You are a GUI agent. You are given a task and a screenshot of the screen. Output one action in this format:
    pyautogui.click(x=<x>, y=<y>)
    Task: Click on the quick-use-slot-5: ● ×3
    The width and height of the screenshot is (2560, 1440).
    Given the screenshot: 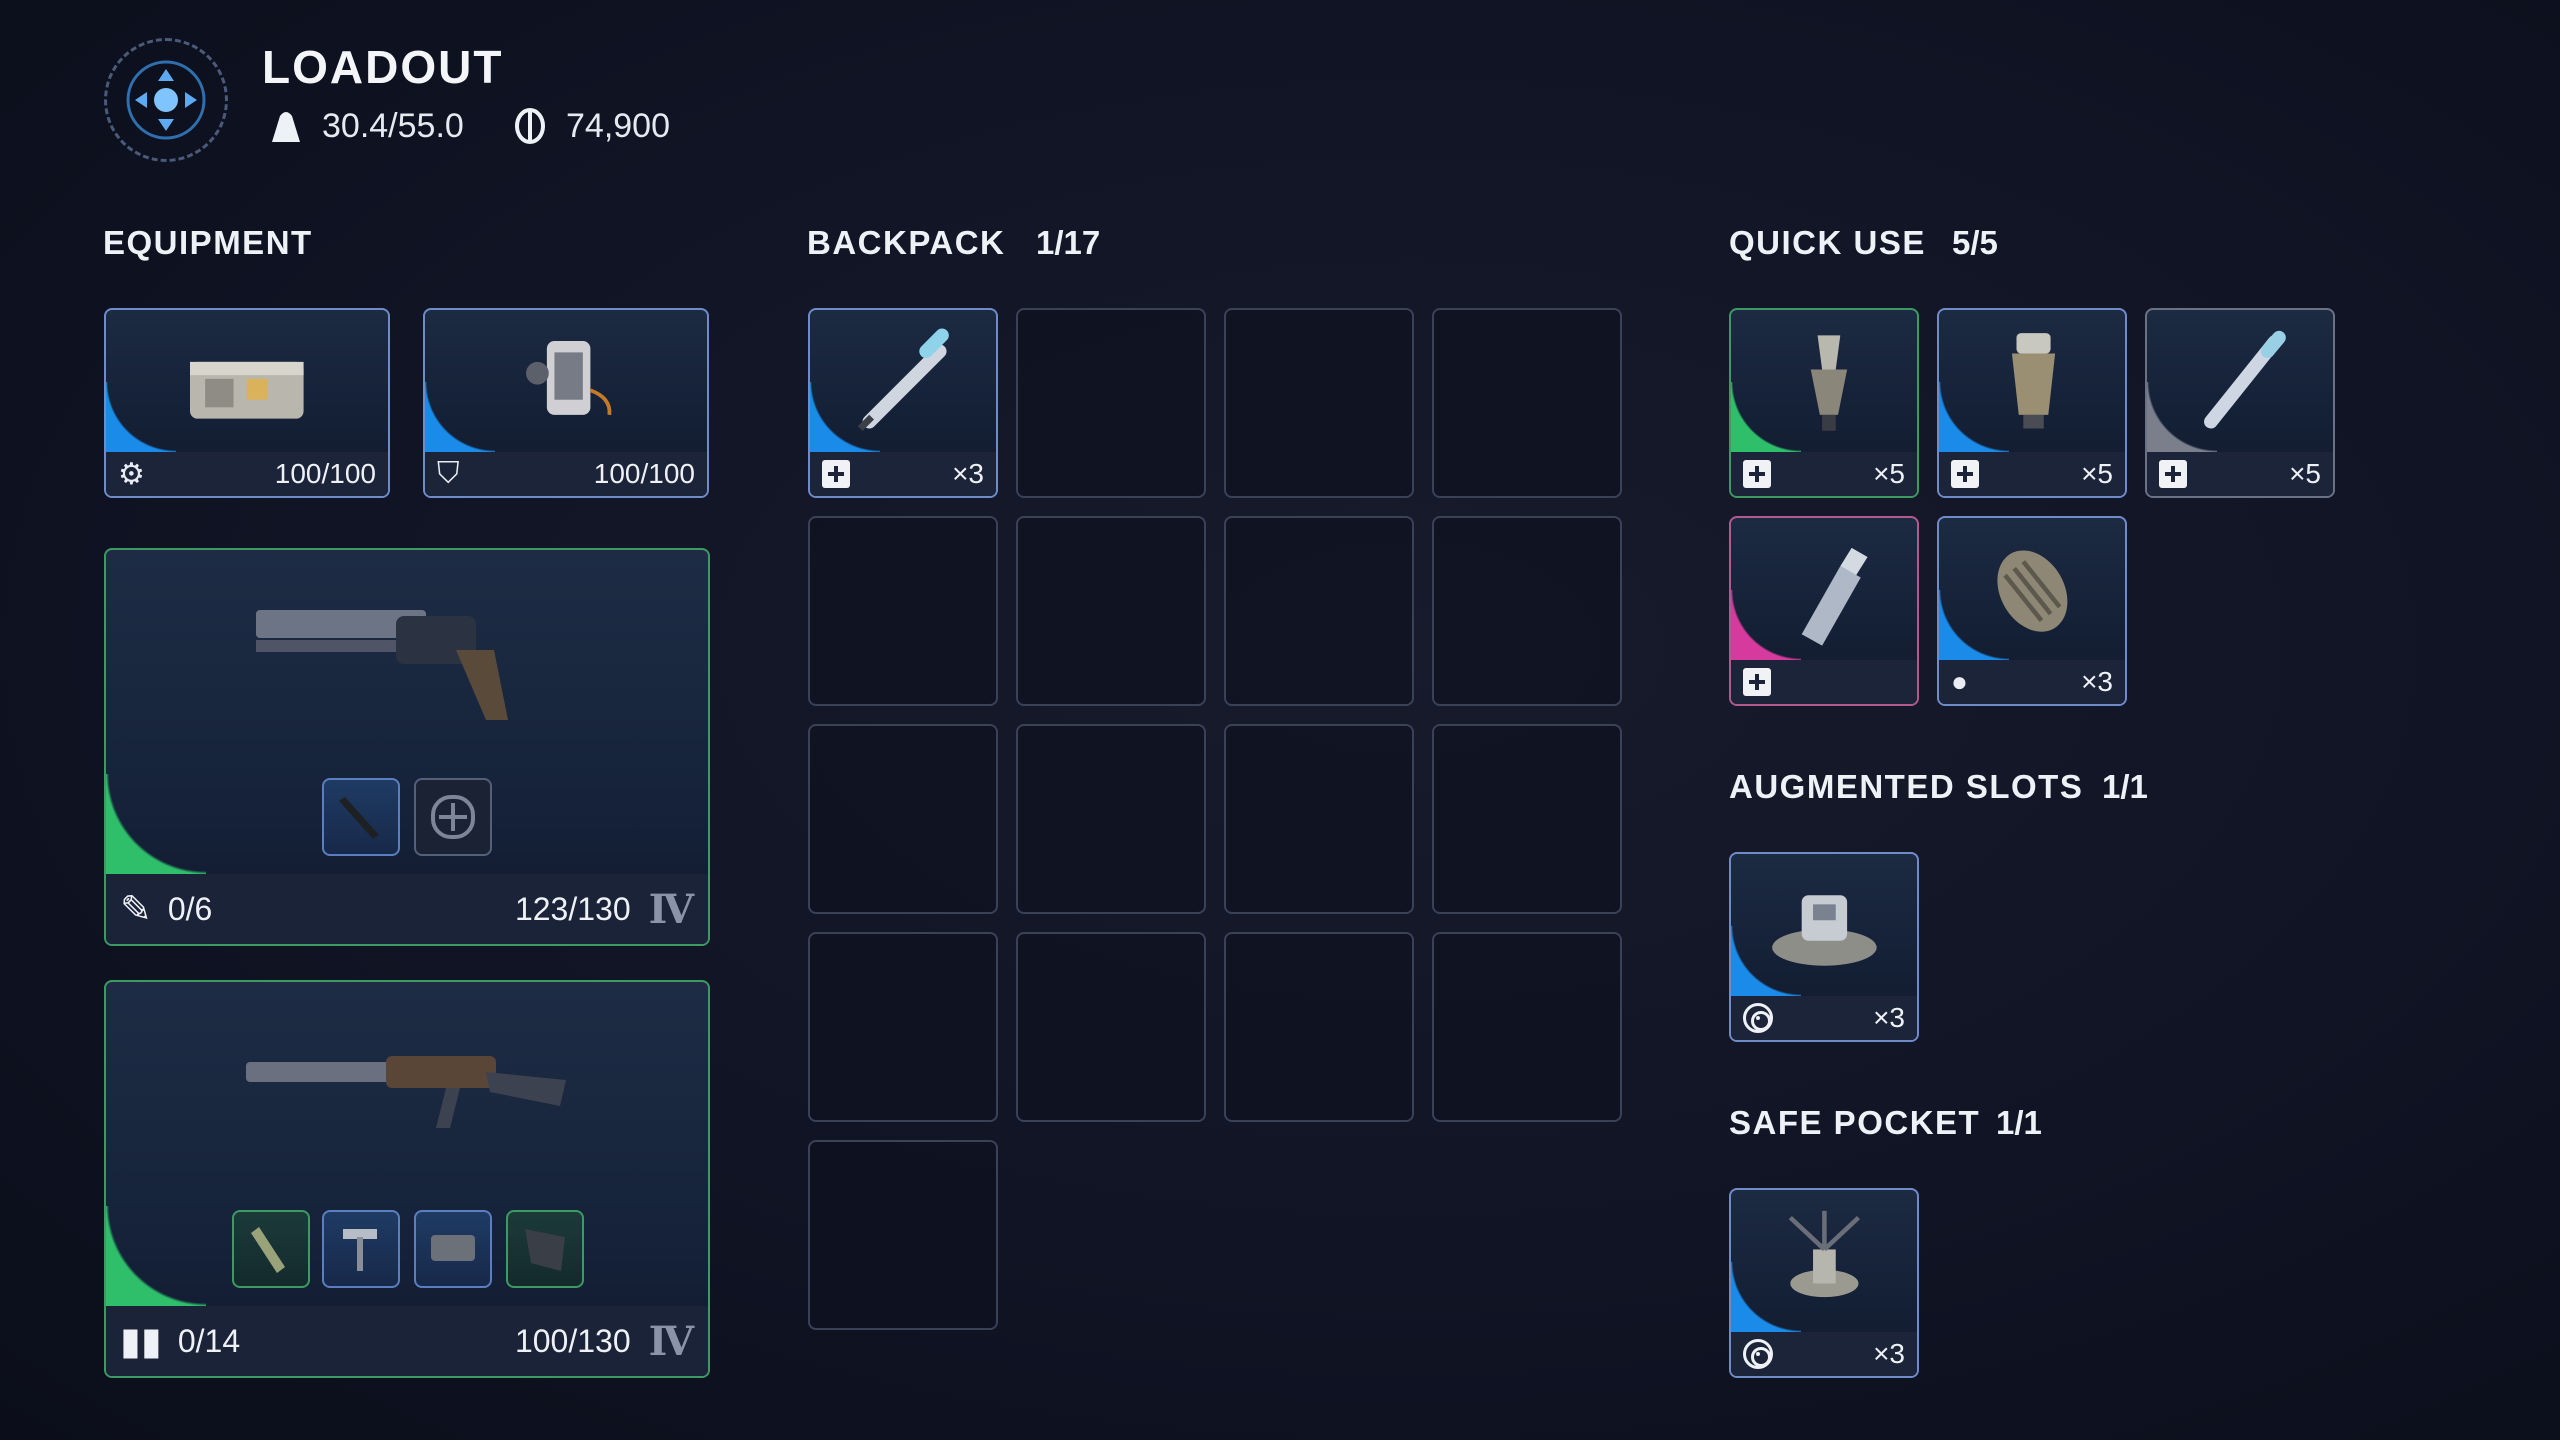 What is the action you would take?
    pyautogui.click(x=2032, y=611)
    